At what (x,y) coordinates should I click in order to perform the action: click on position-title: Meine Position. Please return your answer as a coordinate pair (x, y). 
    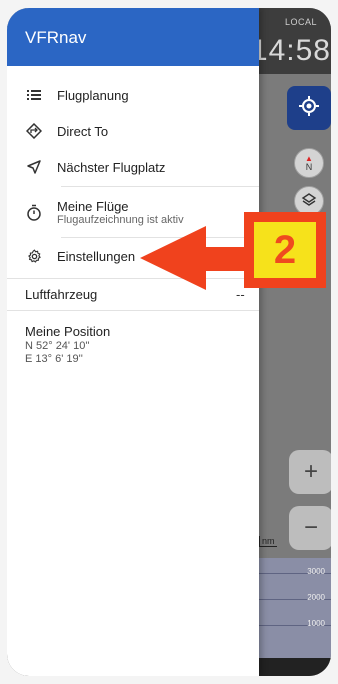
    Looking at the image, I should click on (68, 331).